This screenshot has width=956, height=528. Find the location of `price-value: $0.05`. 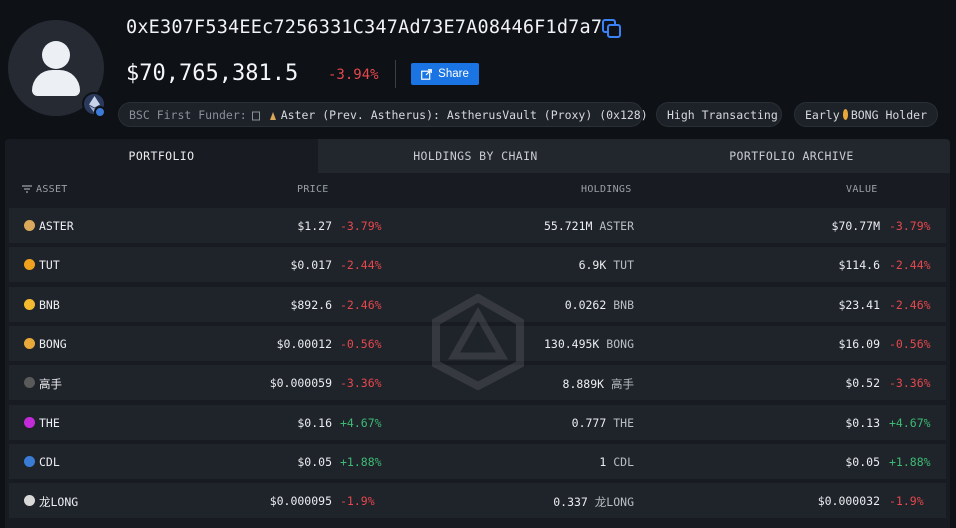

price-value: $0.05 is located at coordinates (314, 461).